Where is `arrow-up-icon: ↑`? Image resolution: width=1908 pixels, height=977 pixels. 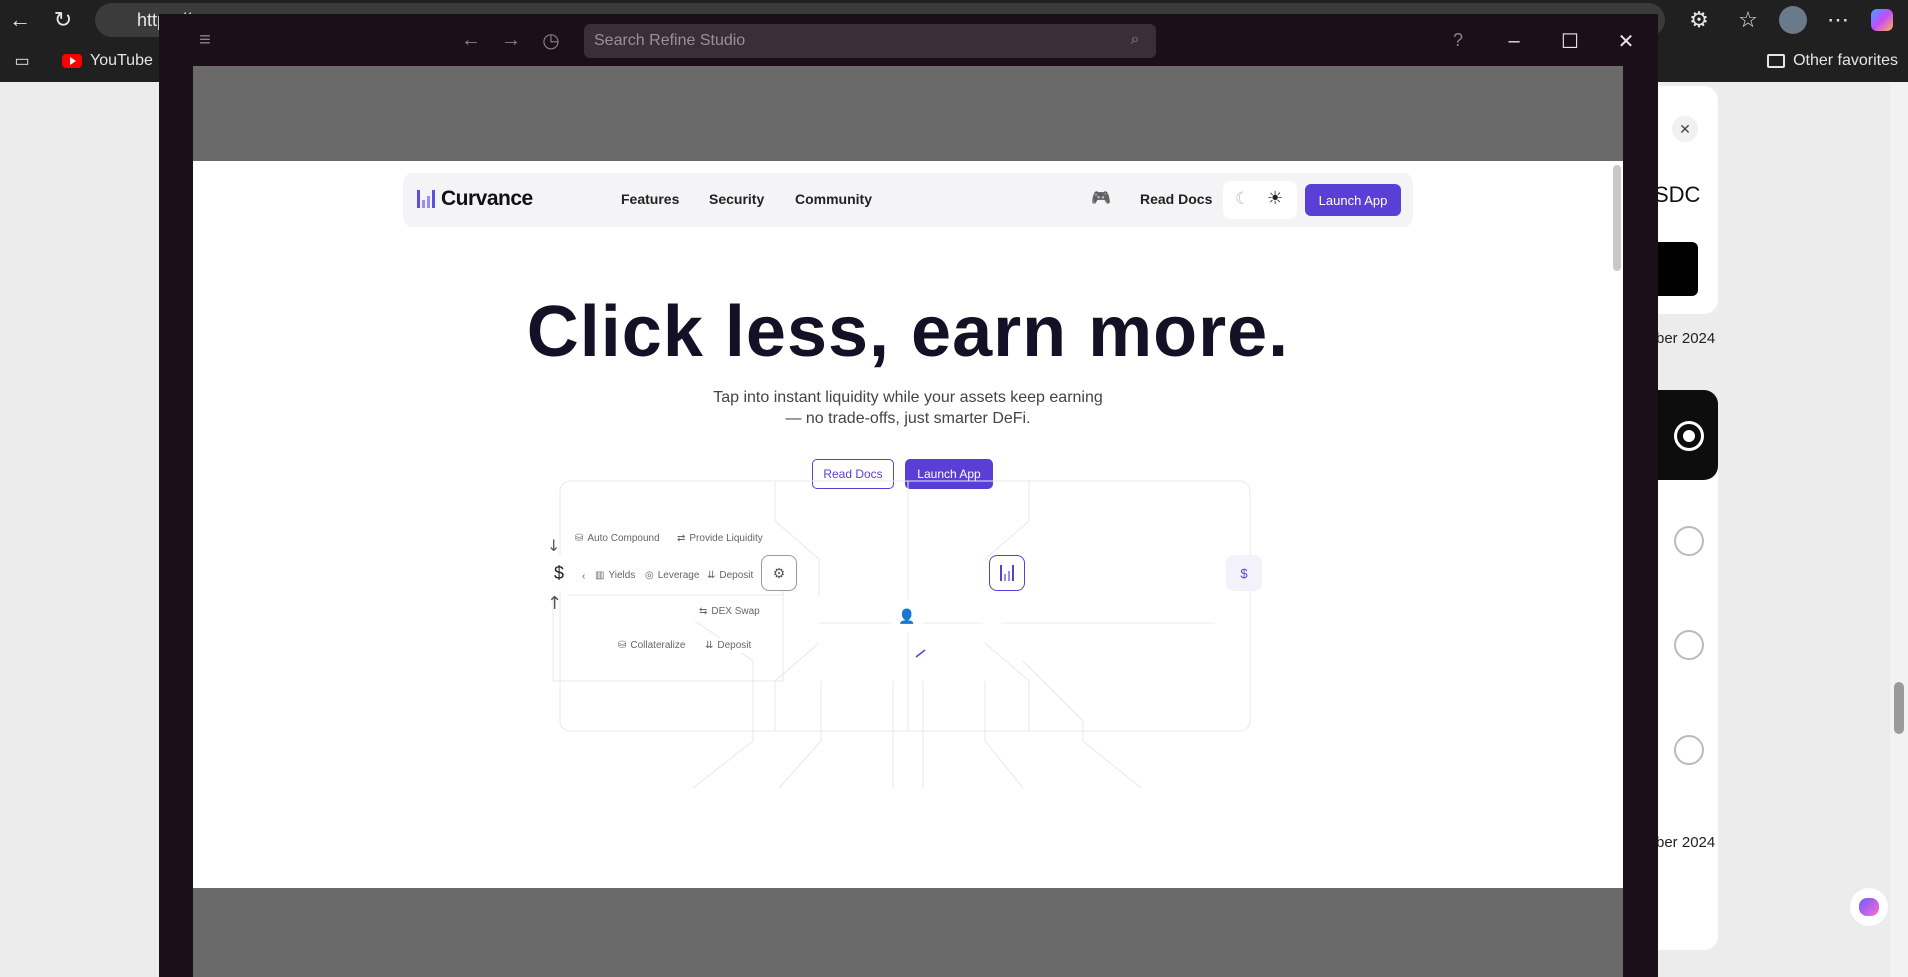 arrow-up-icon: ↑ is located at coordinates (554, 603).